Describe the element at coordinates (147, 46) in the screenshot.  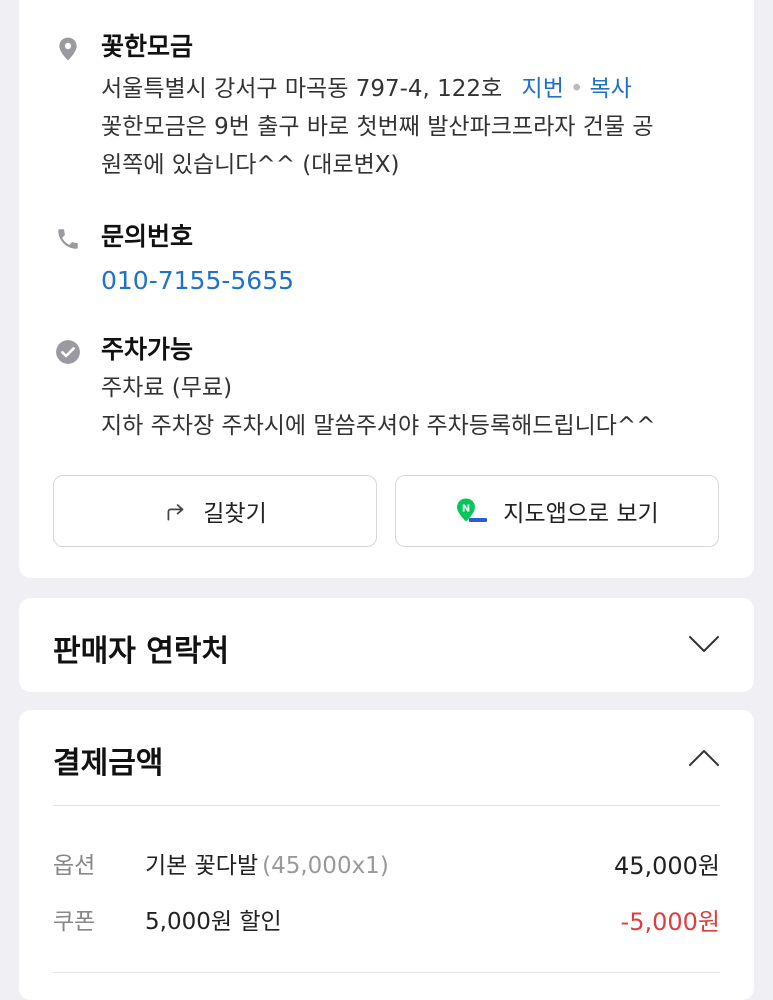
I see `place-name: 꽃한모금` at that location.